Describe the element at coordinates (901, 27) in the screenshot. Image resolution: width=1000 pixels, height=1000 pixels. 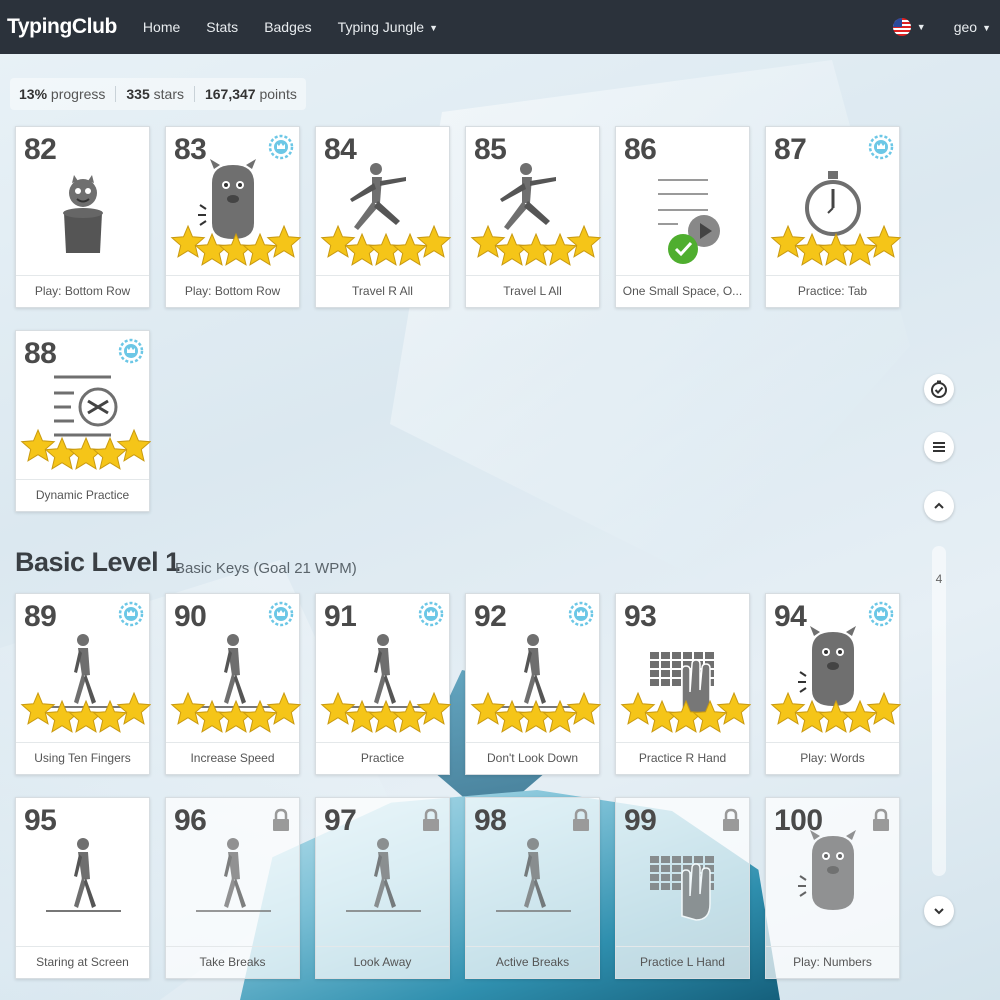
I see `us-flag-icon` at that location.